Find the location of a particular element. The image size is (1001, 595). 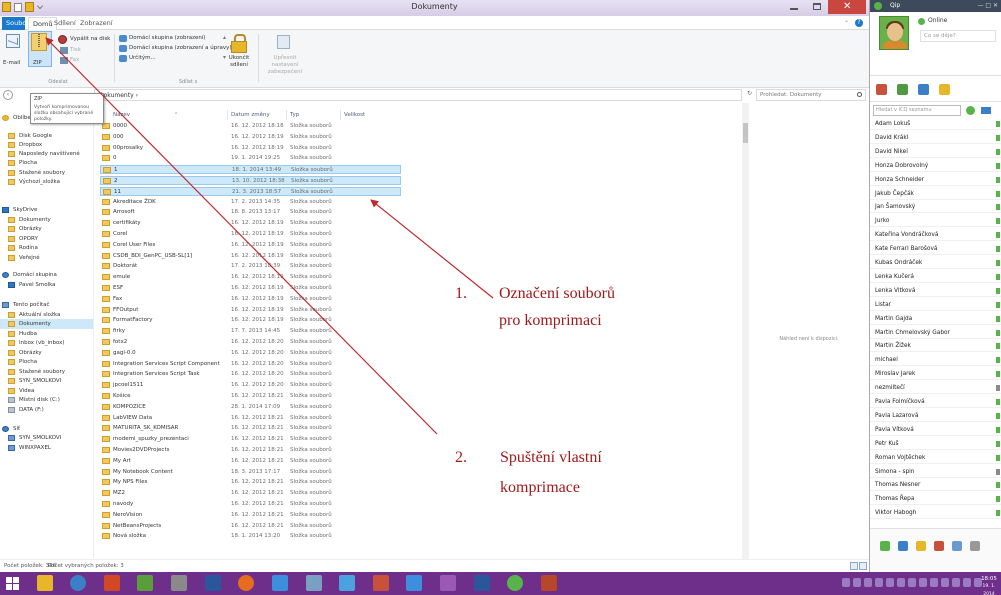

qip-taskbar-icon is located at coordinates (515, 583).